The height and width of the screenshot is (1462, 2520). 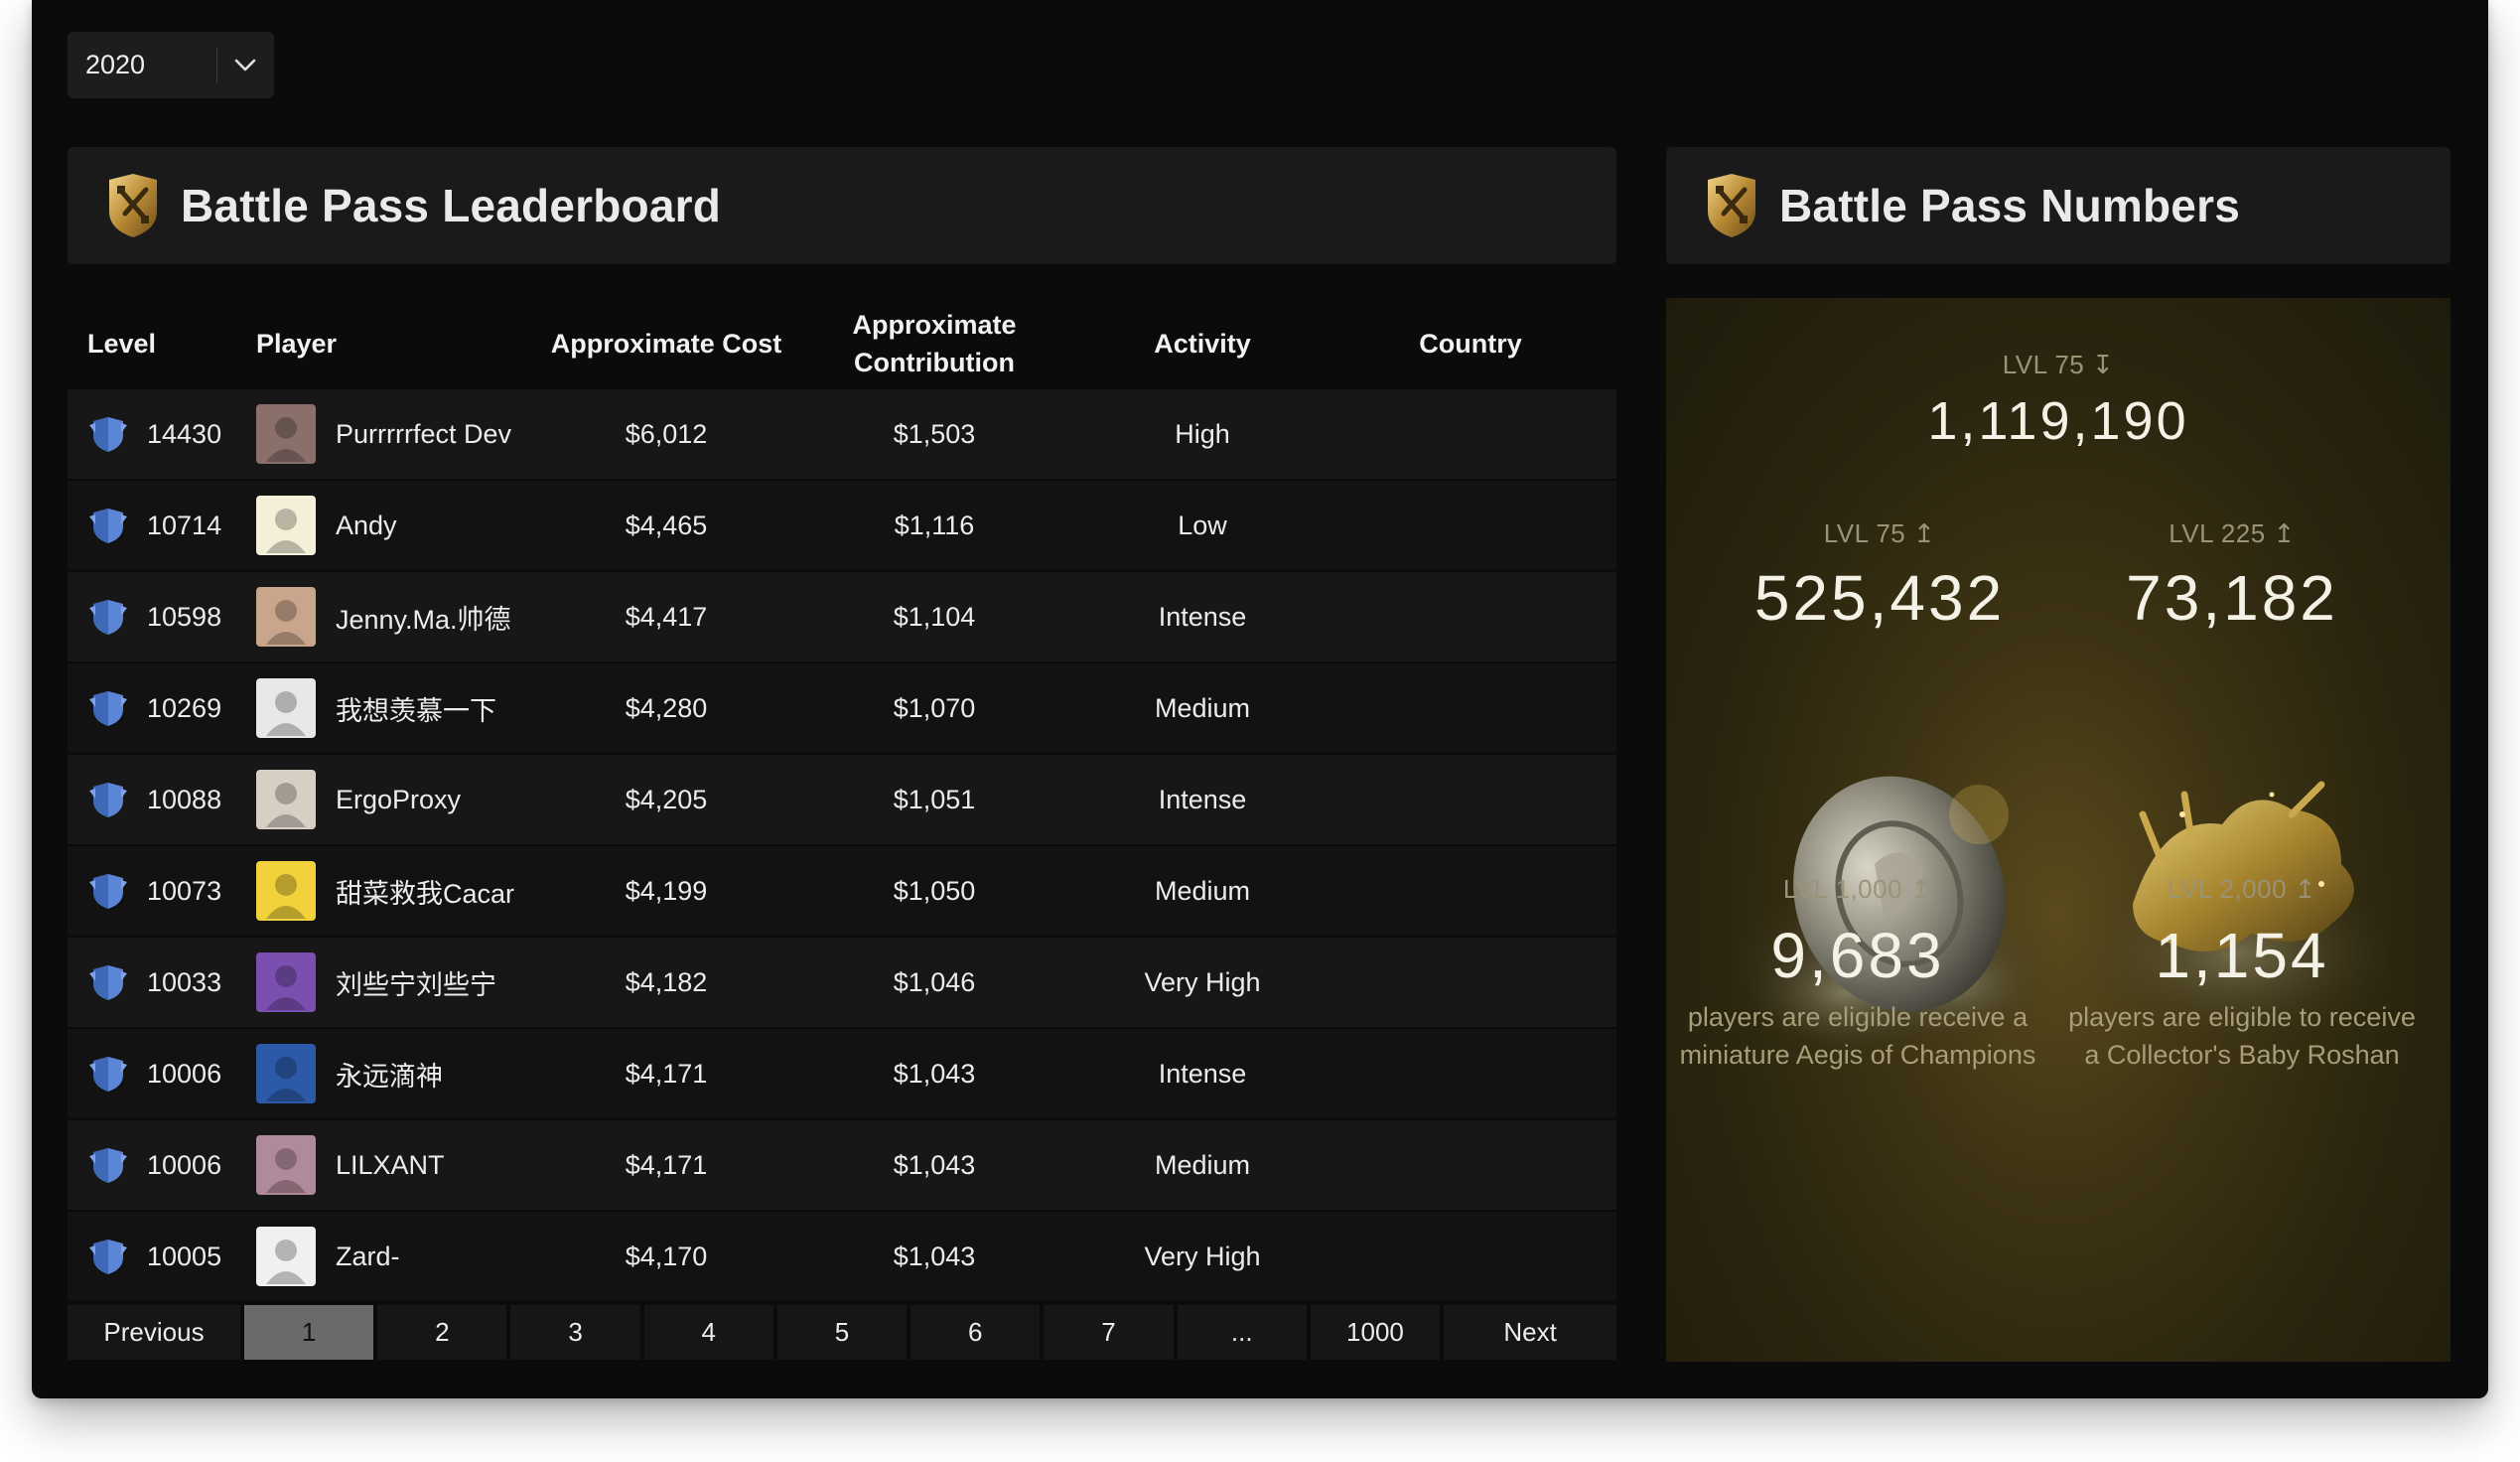 I want to click on next-button: Next, so click(x=1530, y=1332).